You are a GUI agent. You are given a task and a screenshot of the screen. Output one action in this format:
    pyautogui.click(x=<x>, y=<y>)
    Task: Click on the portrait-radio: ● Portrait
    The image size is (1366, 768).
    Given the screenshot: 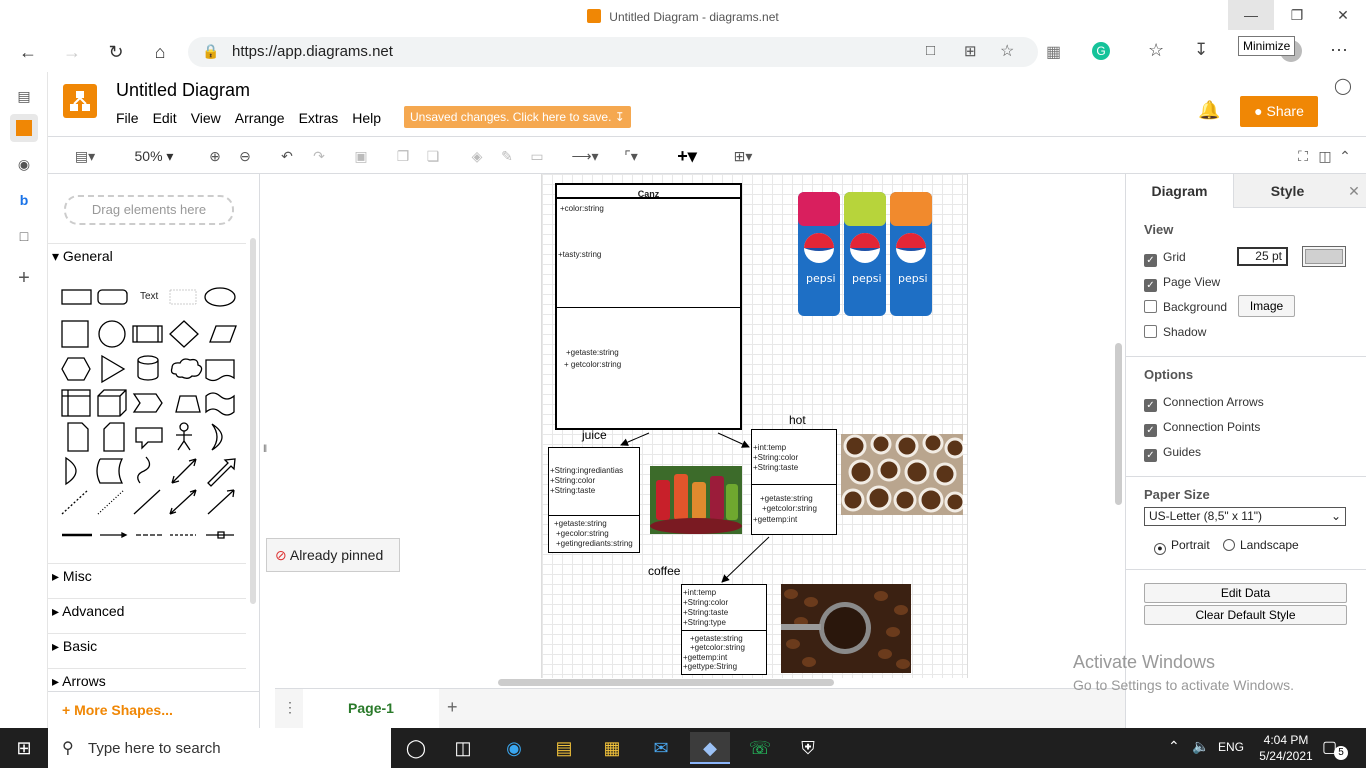 What is the action you would take?
    pyautogui.click(x=1182, y=546)
    